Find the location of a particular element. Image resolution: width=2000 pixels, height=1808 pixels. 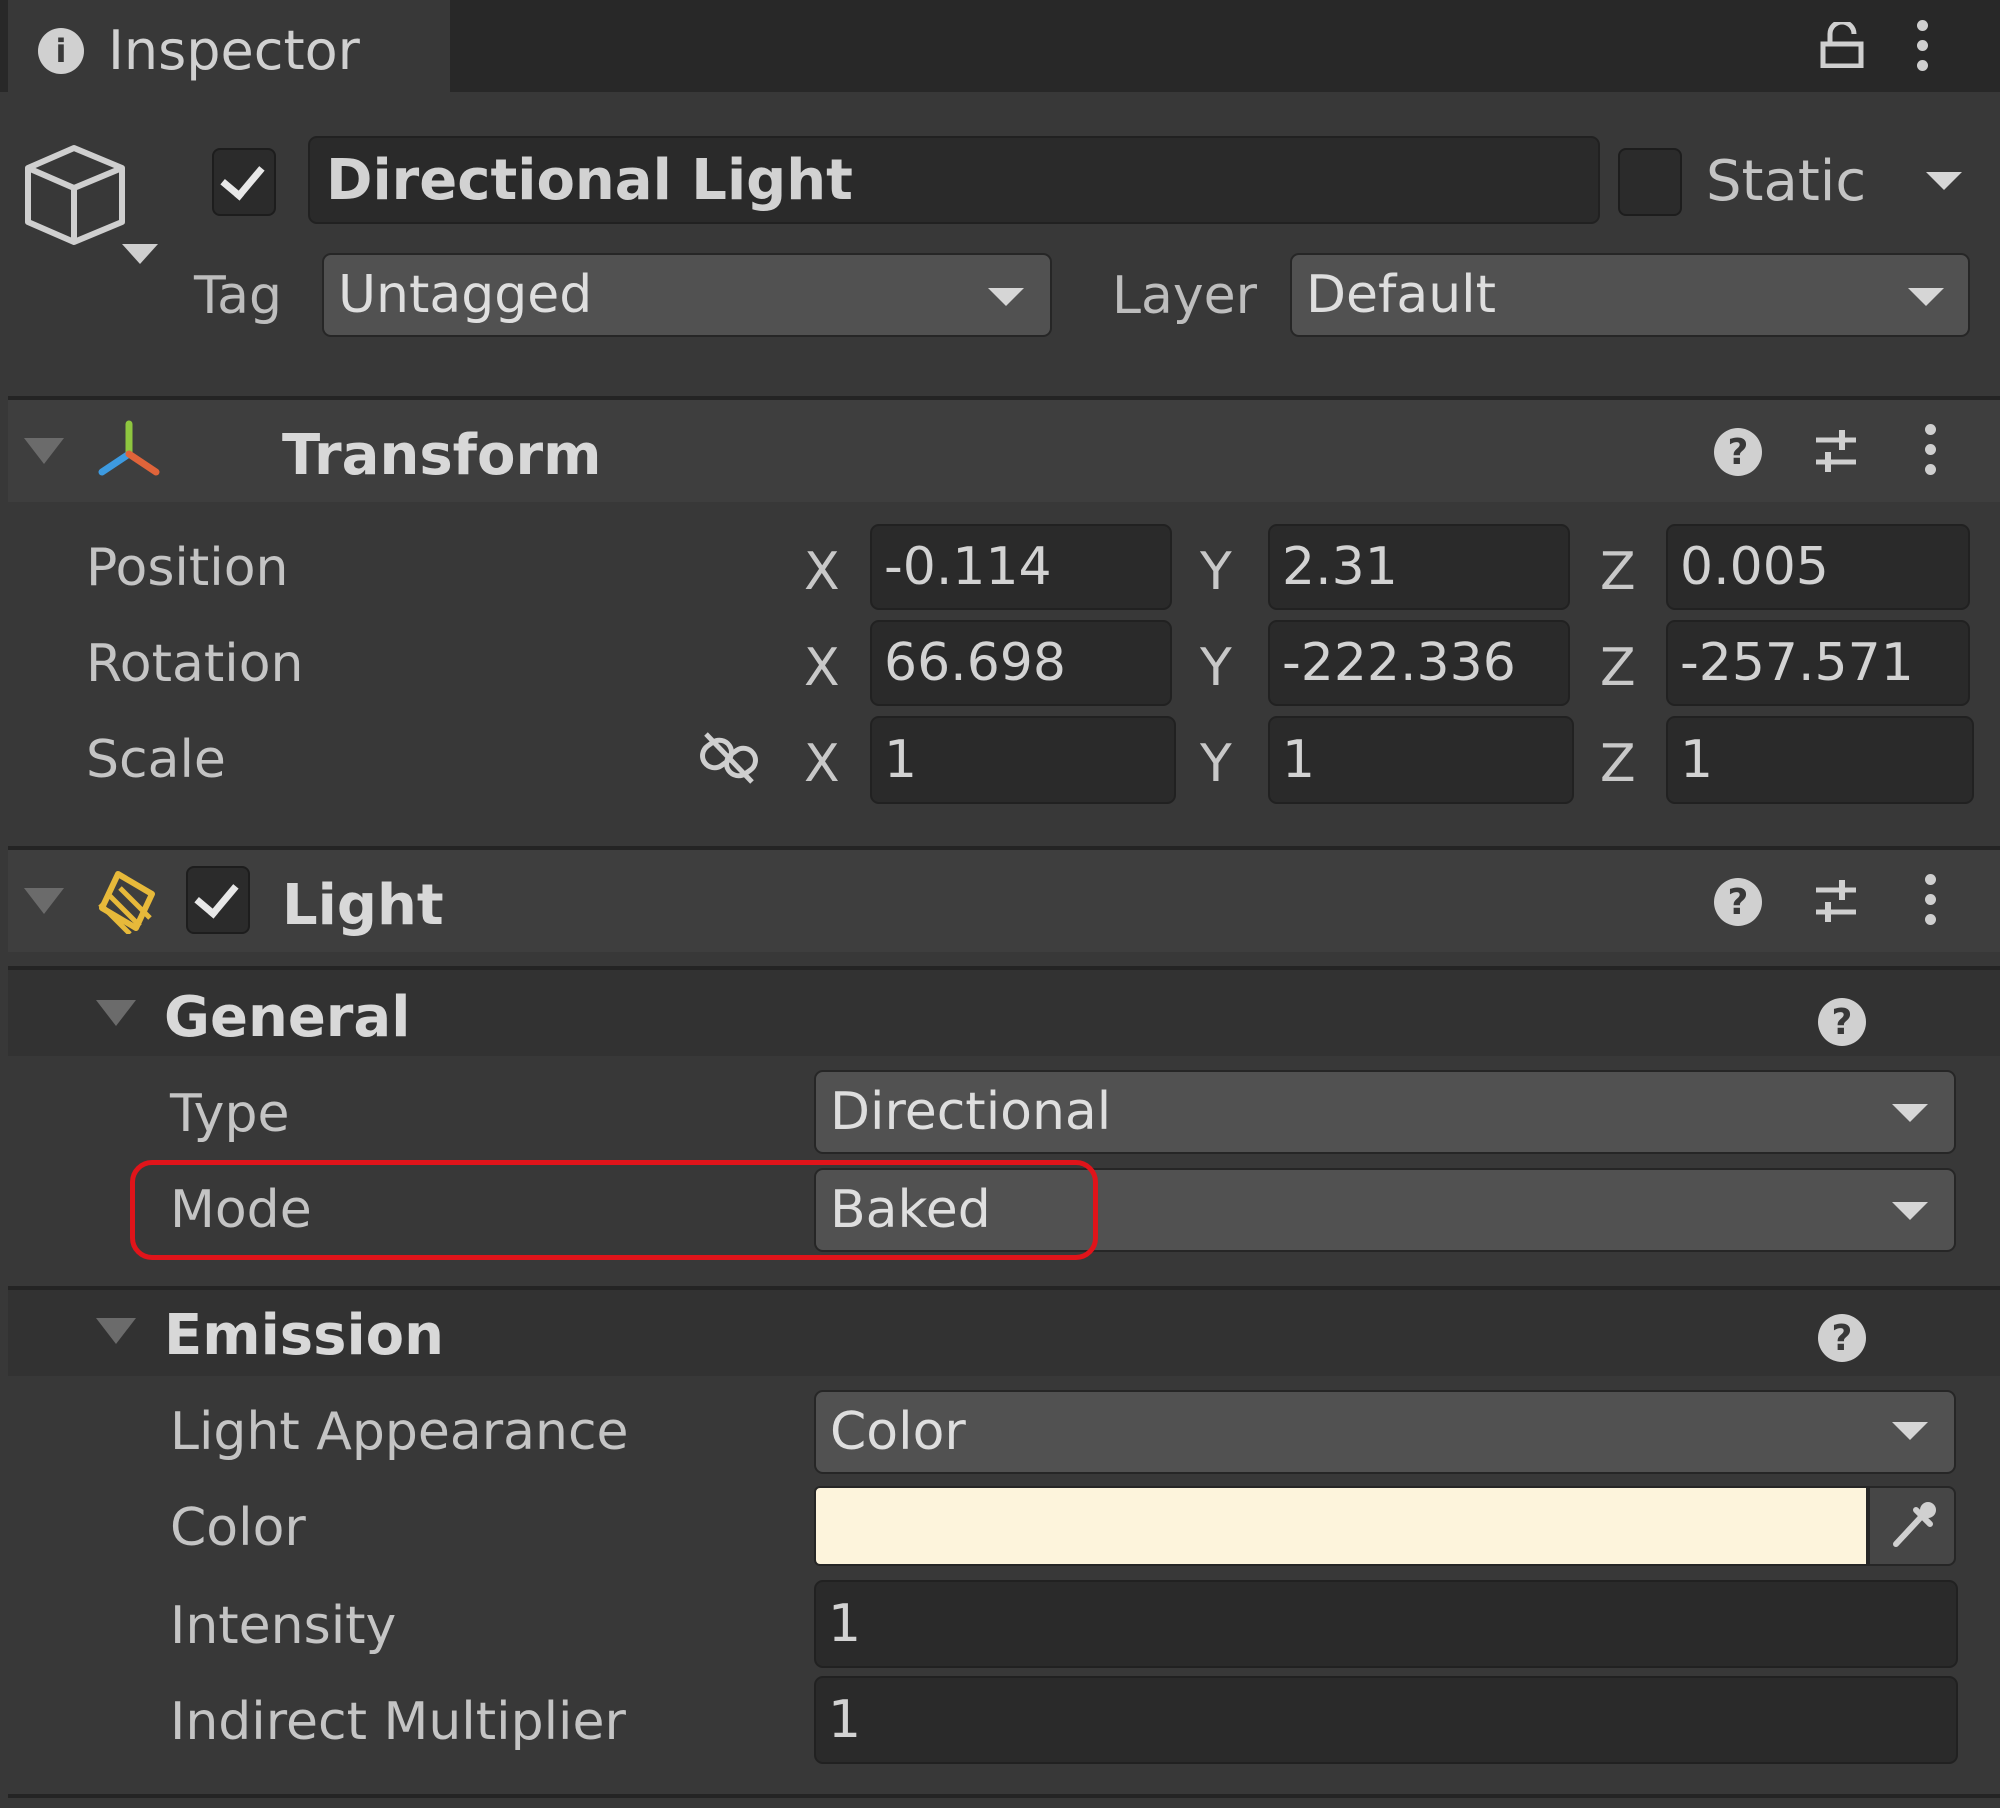

static-label: Static is located at coordinates (1786, 181).